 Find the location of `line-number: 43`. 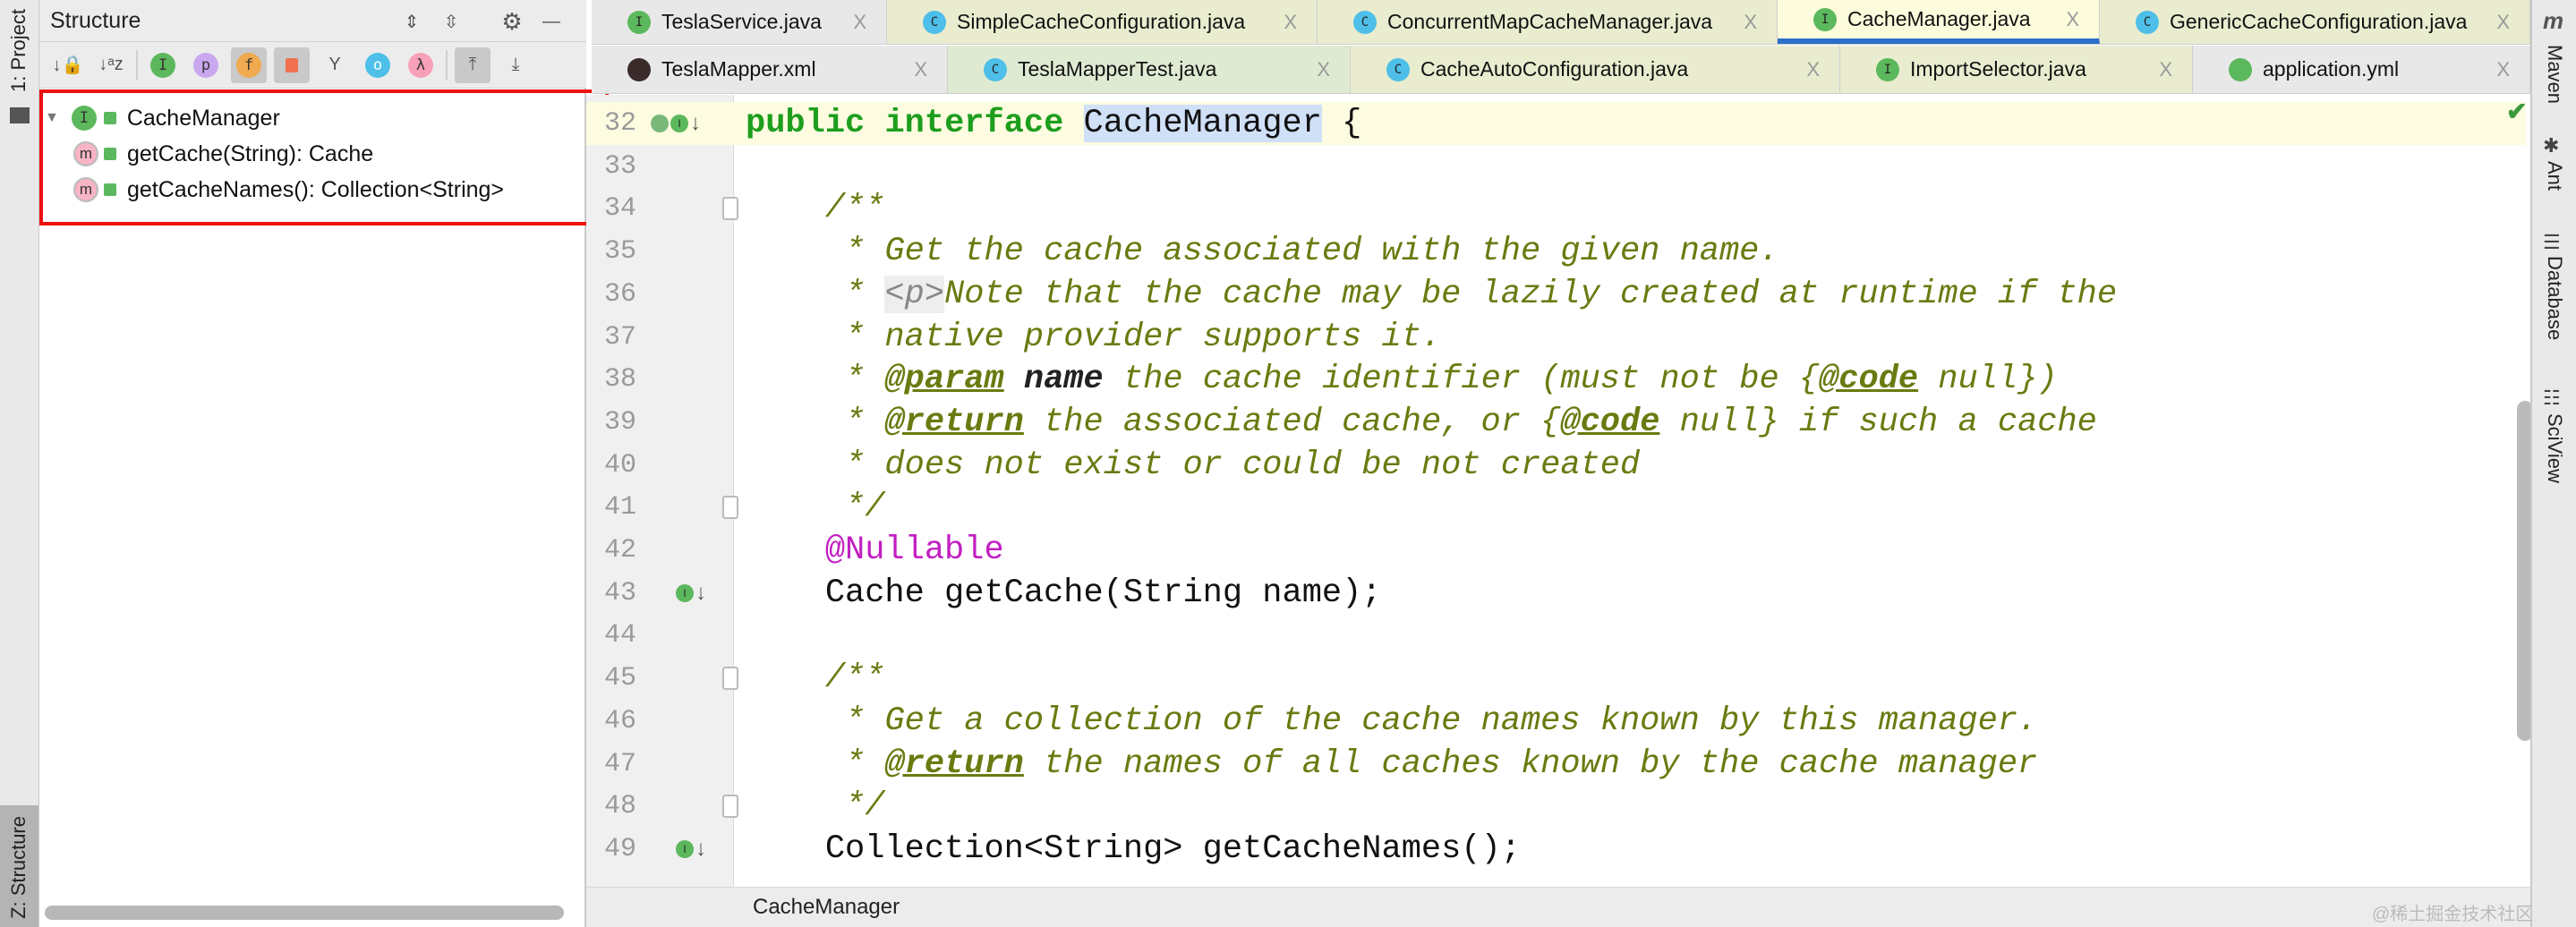

line-number: 43 is located at coordinates (619, 592).